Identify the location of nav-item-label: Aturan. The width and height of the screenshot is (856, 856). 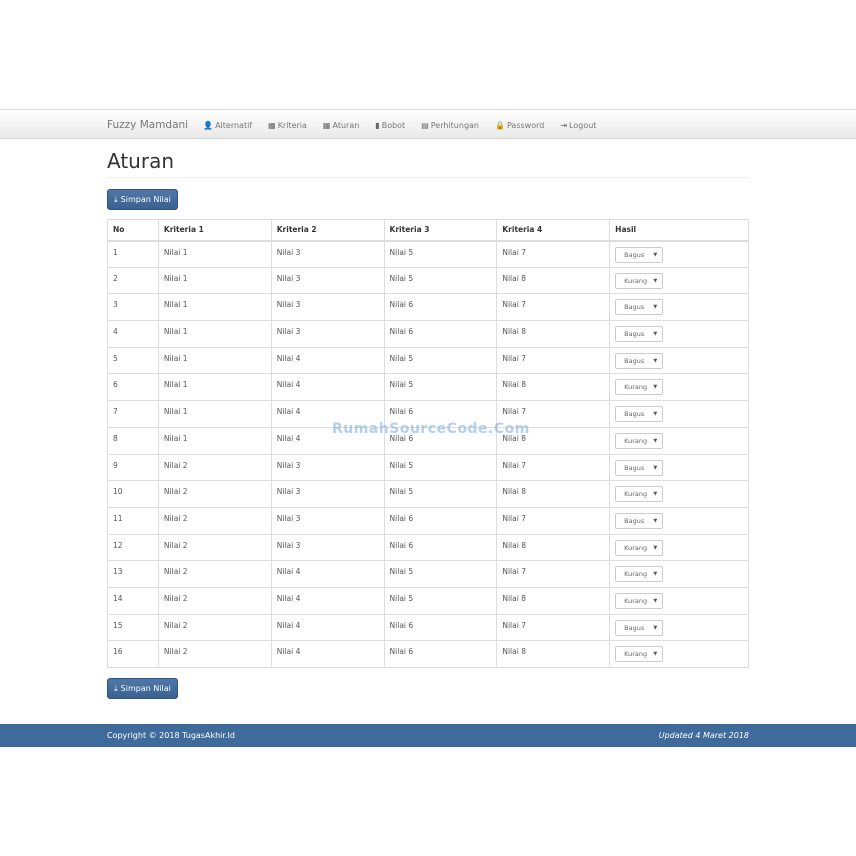
(346, 125).